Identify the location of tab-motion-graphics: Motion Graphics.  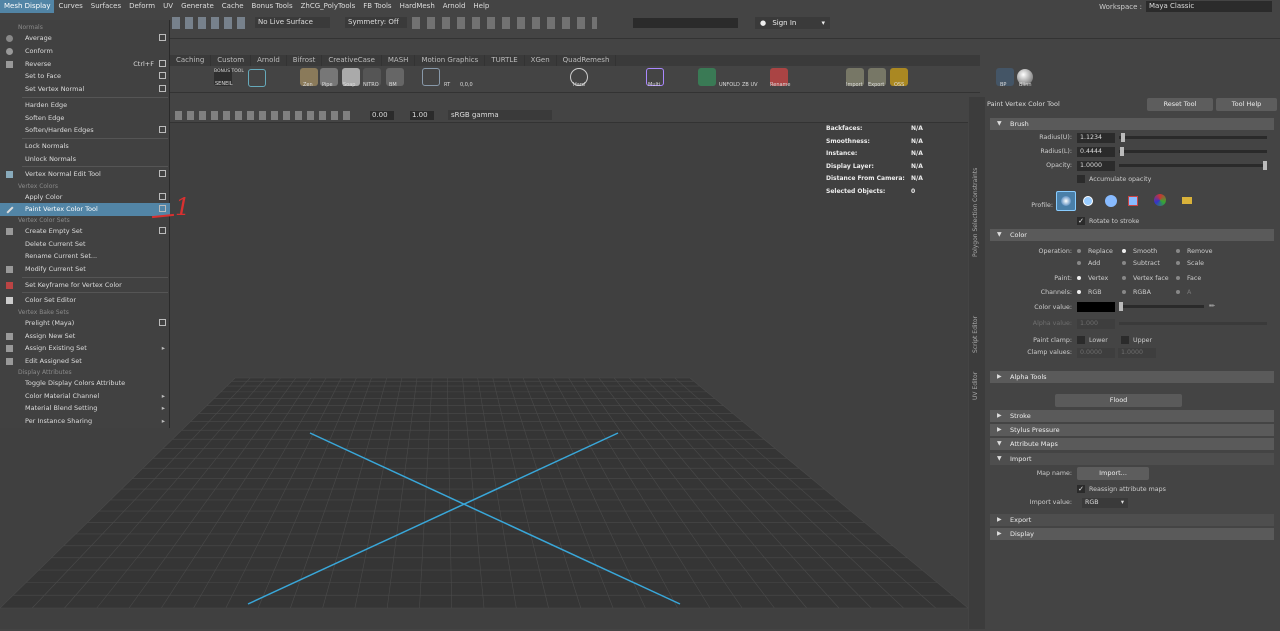
(450, 60).